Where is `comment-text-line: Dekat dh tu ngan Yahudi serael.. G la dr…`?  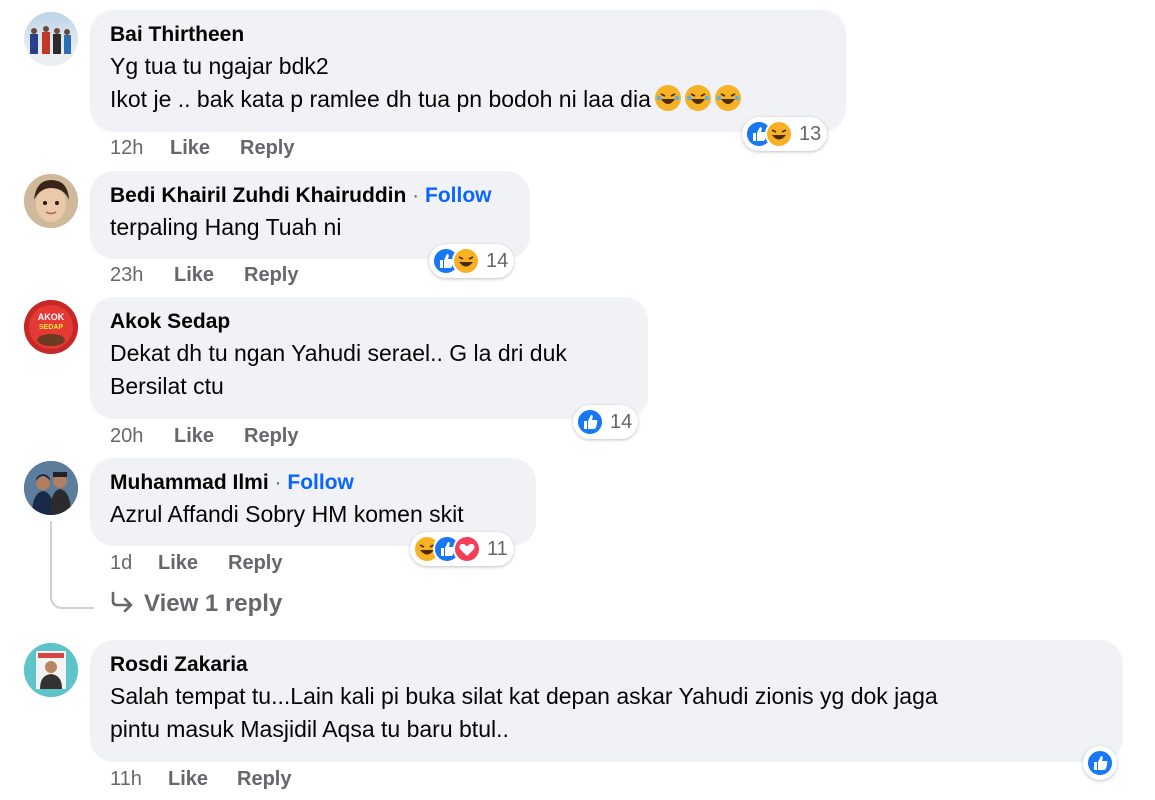
comment-text-line: Dekat dh tu ngan Yahudi serael.. G la dr… is located at coordinates (338, 353).